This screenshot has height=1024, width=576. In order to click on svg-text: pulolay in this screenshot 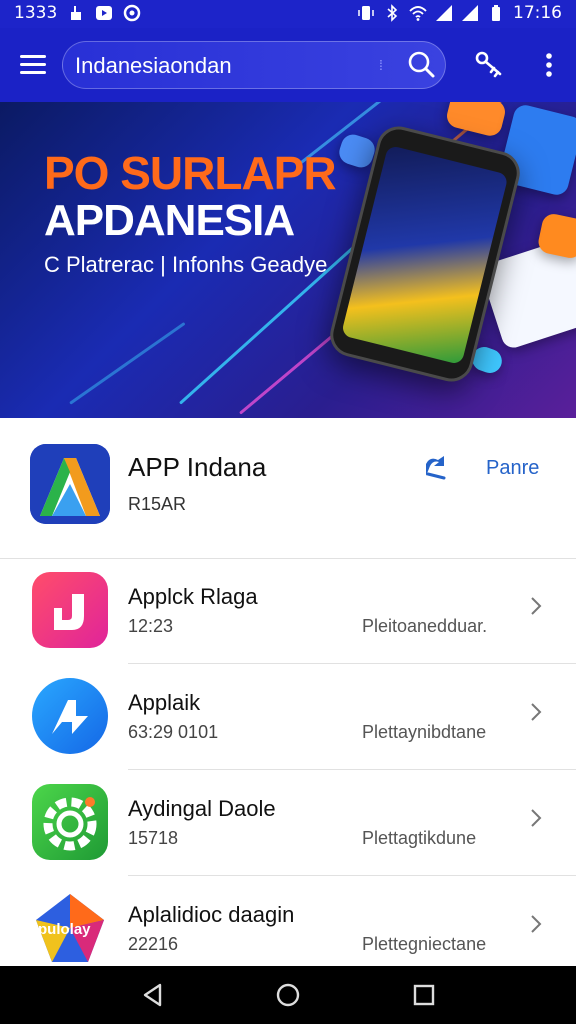, I will do `click(64, 929)`.